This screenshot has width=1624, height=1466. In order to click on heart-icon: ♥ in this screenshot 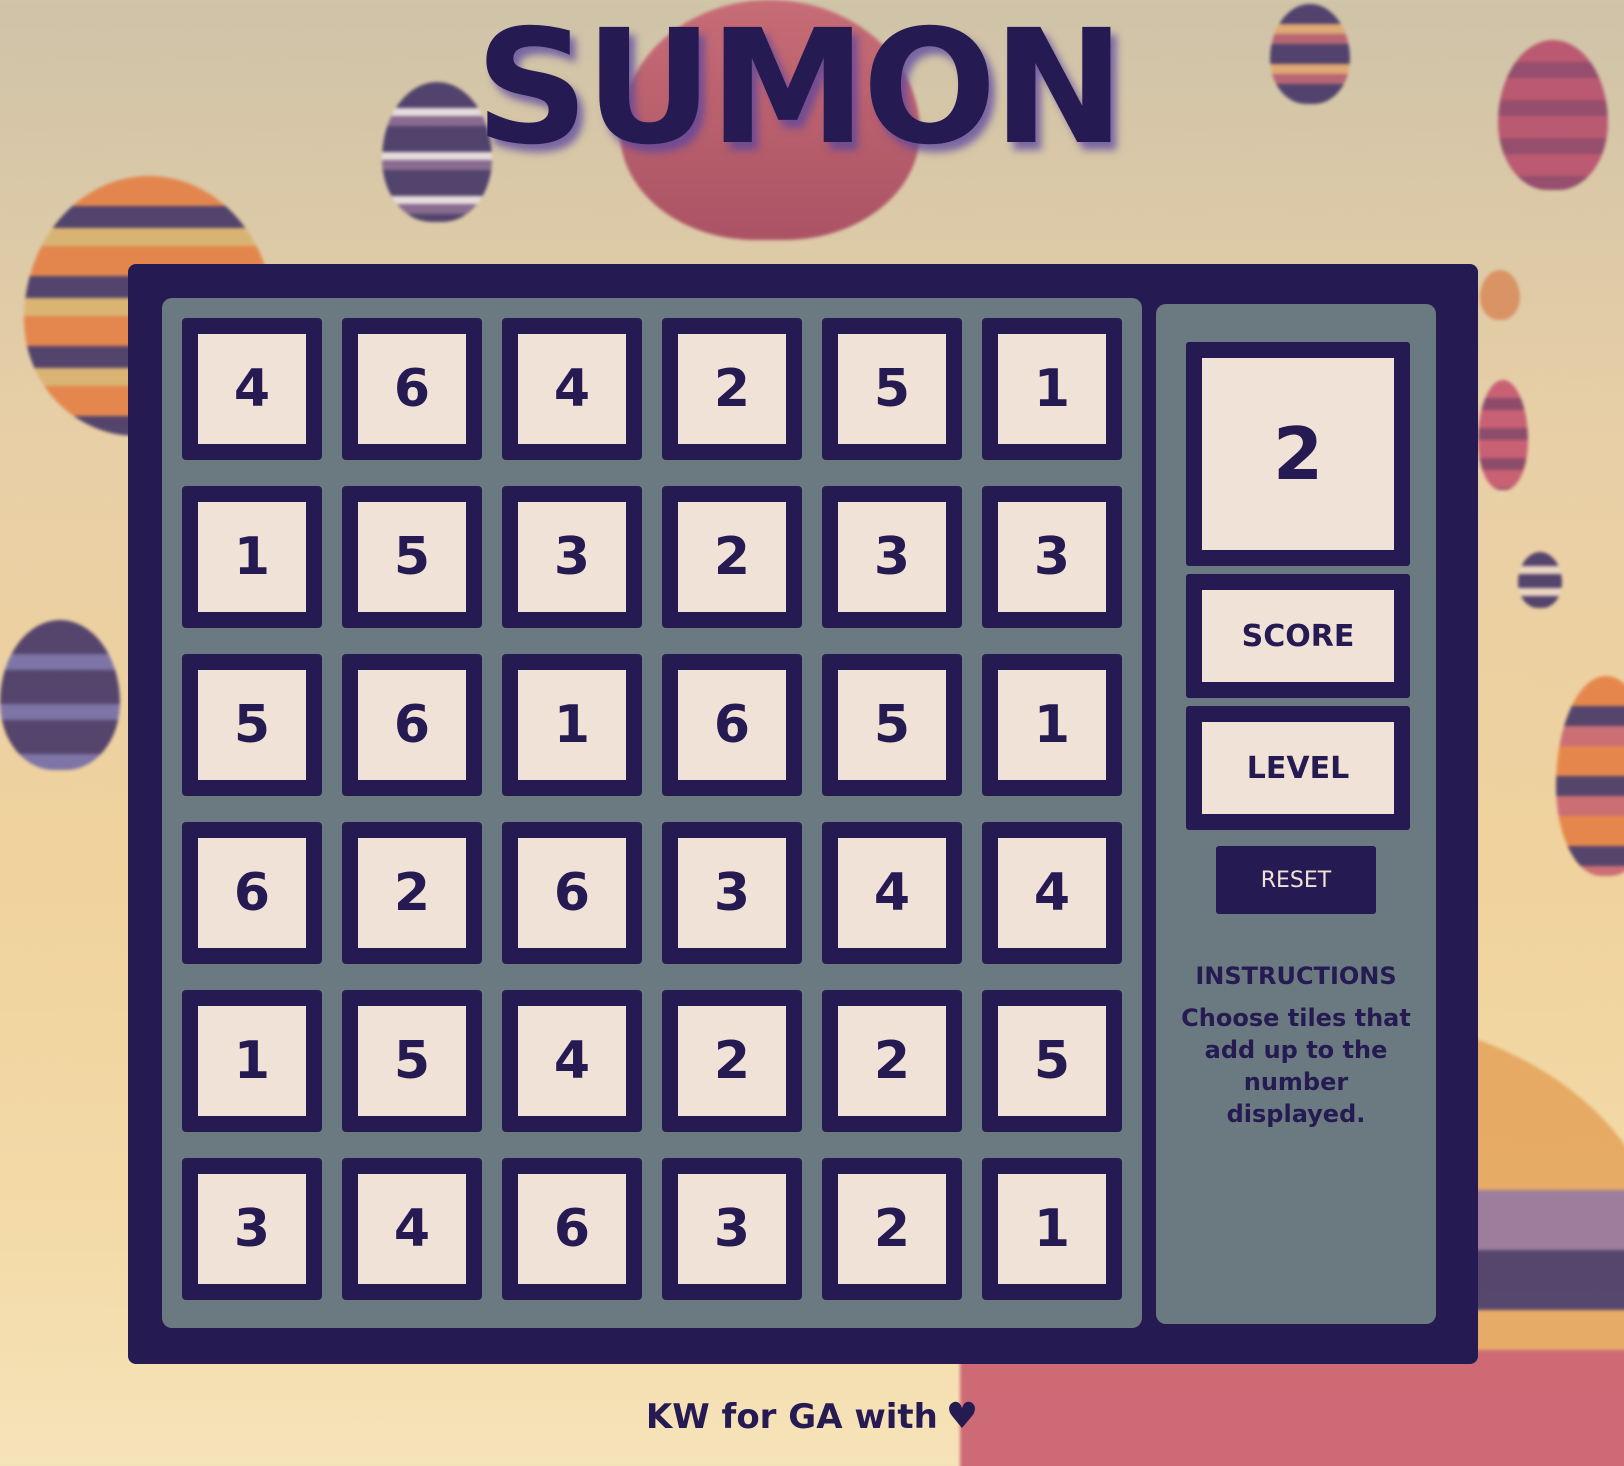, I will do `click(962, 1416)`.